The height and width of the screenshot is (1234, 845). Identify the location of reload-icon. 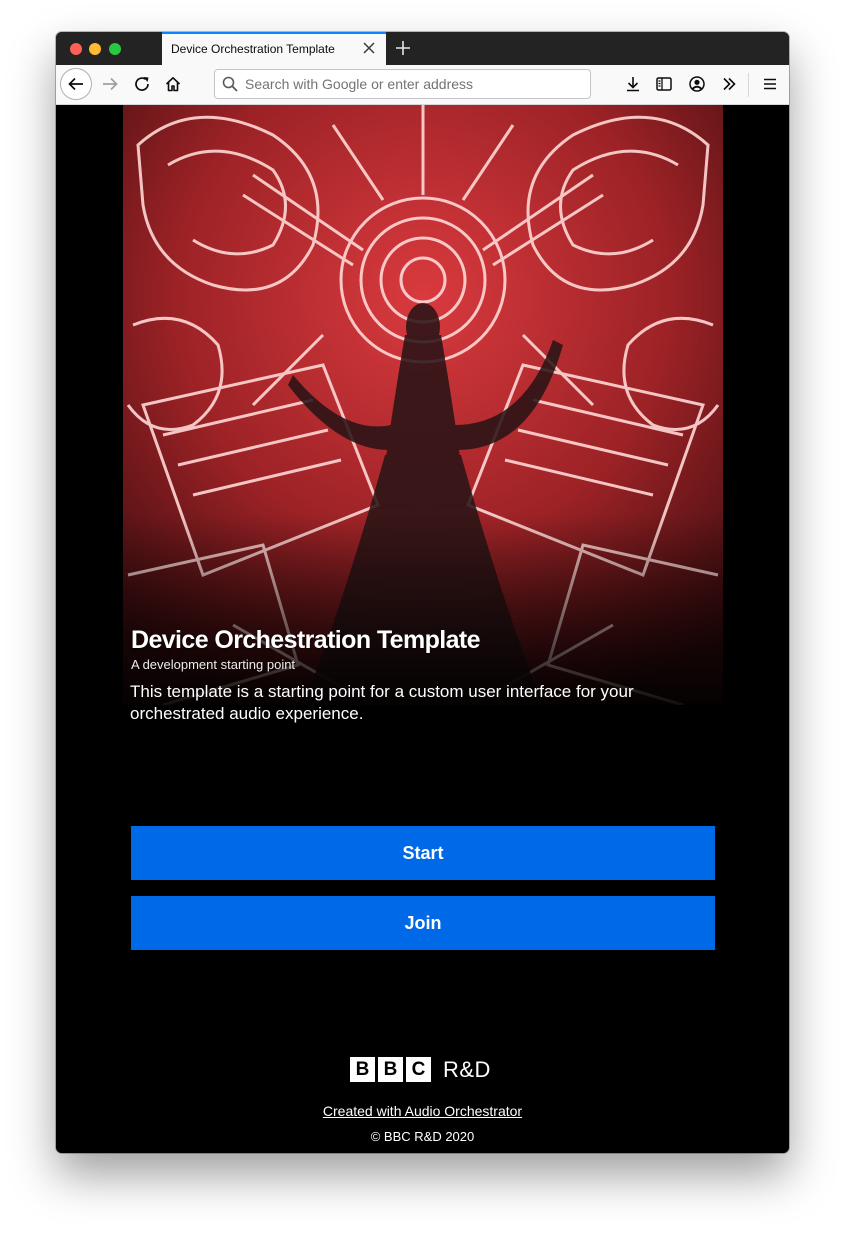
(142, 84).